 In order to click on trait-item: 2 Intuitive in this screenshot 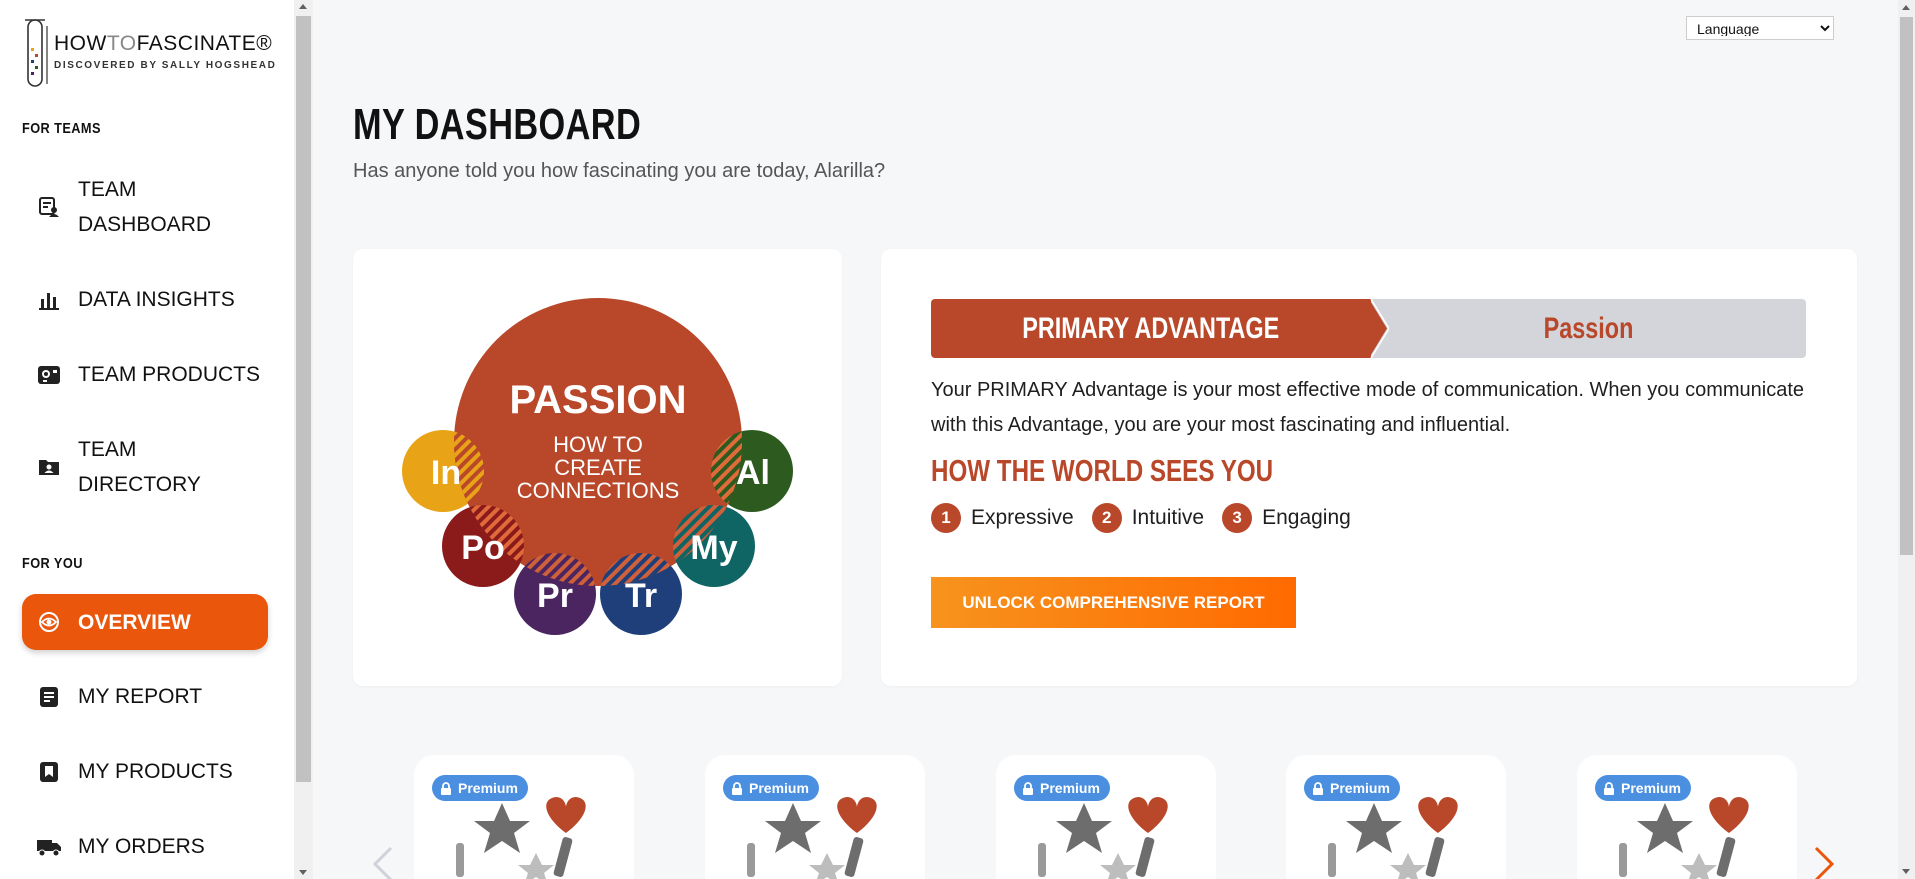, I will do `click(1147, 518)`.